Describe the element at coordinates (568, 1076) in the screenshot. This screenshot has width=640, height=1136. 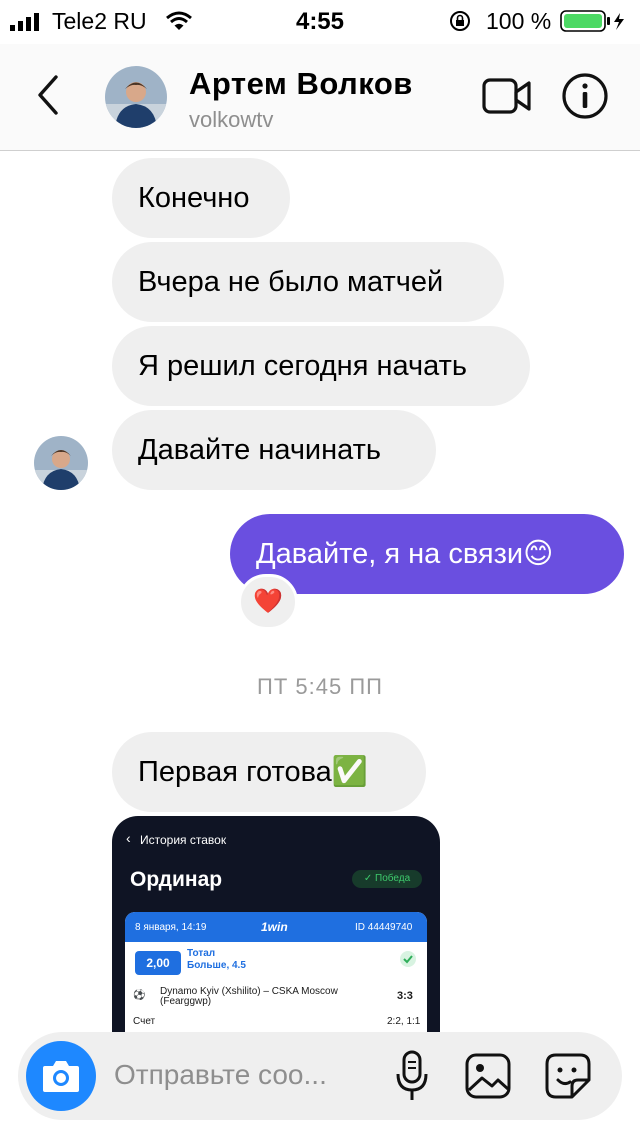
I see `sticker-icon` at that location.